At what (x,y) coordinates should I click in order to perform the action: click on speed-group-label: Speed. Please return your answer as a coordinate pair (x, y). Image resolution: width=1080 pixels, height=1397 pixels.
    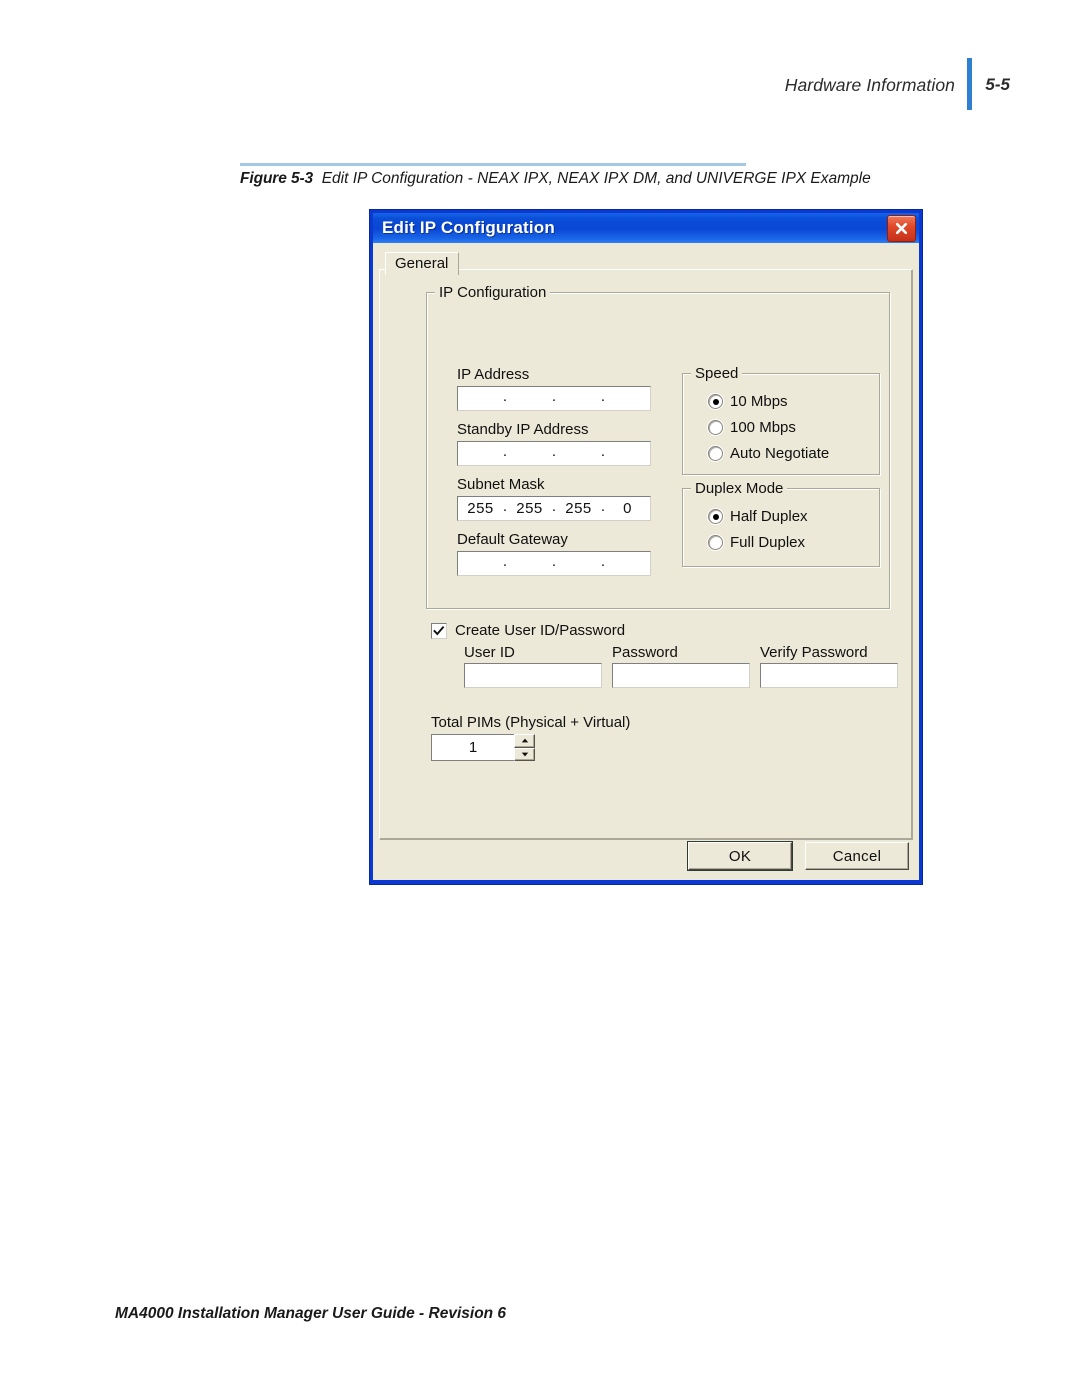
    Looking at the image, I should click on (717, 373).